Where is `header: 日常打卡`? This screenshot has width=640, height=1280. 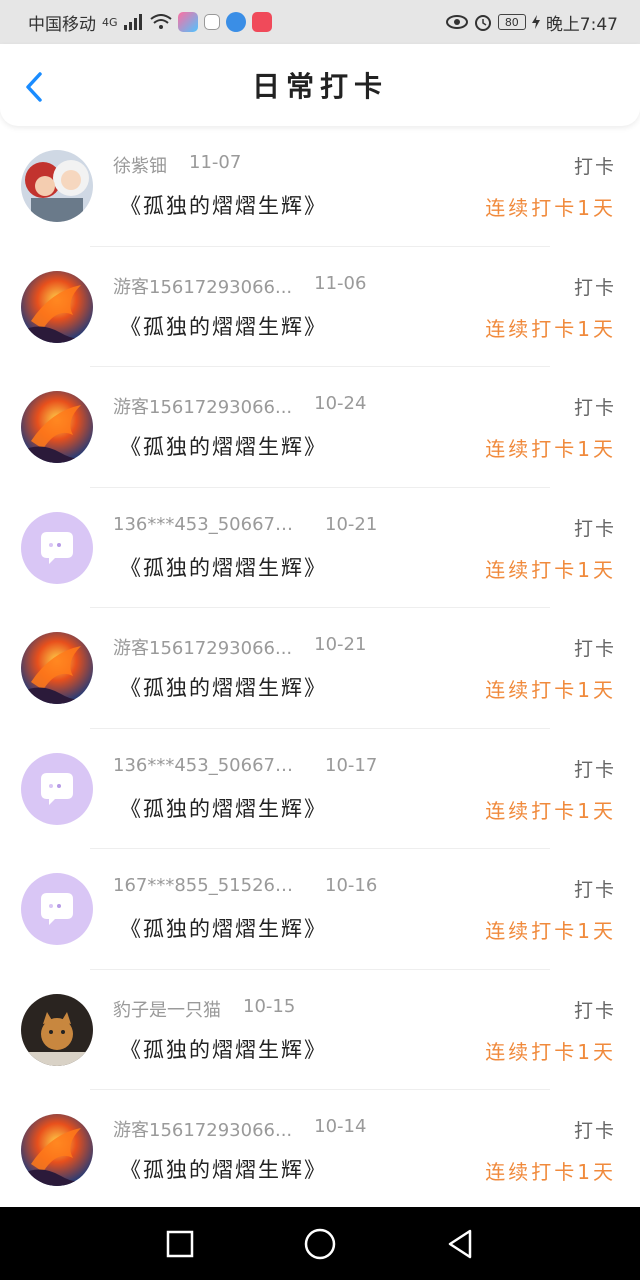 header: 日常打卡 is located at coordinates (320, 85).